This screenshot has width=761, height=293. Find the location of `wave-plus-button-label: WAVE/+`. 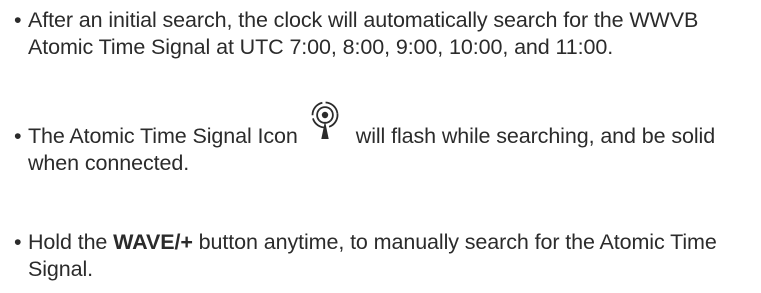

wave-plus-button-label: WAVE/+ is located at coordinates (153, 242).